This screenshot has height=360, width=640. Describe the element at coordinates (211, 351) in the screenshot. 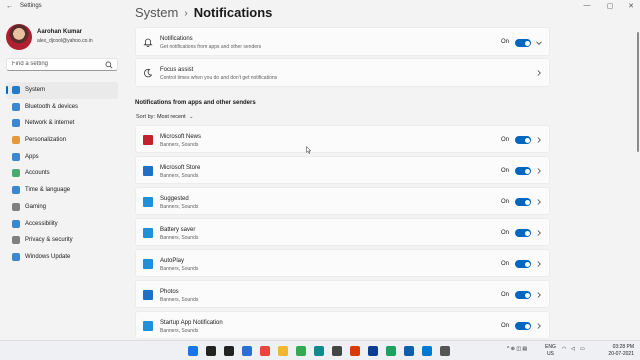

I see `search-icon` at that location.